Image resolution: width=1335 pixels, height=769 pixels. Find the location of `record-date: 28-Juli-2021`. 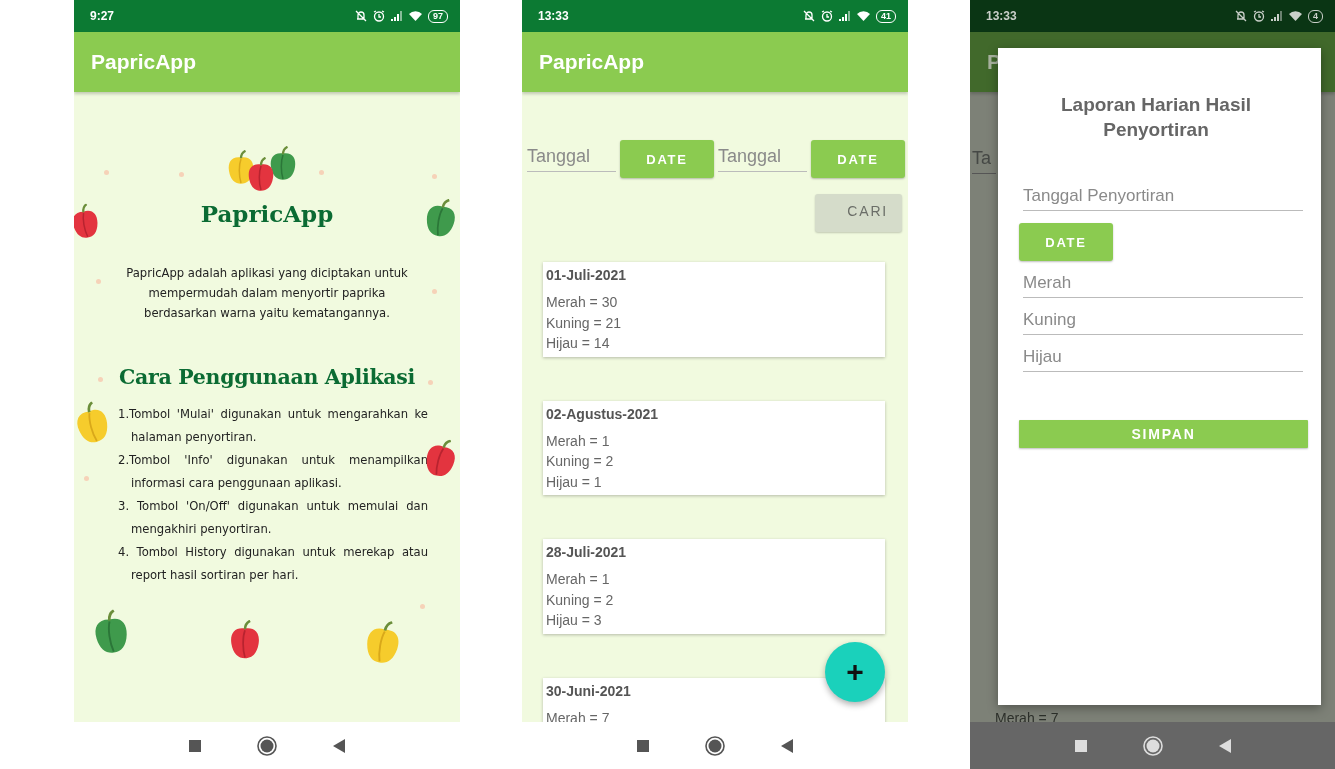

record-date: 28-Juli-2021 is located at coordinates (587, 552).